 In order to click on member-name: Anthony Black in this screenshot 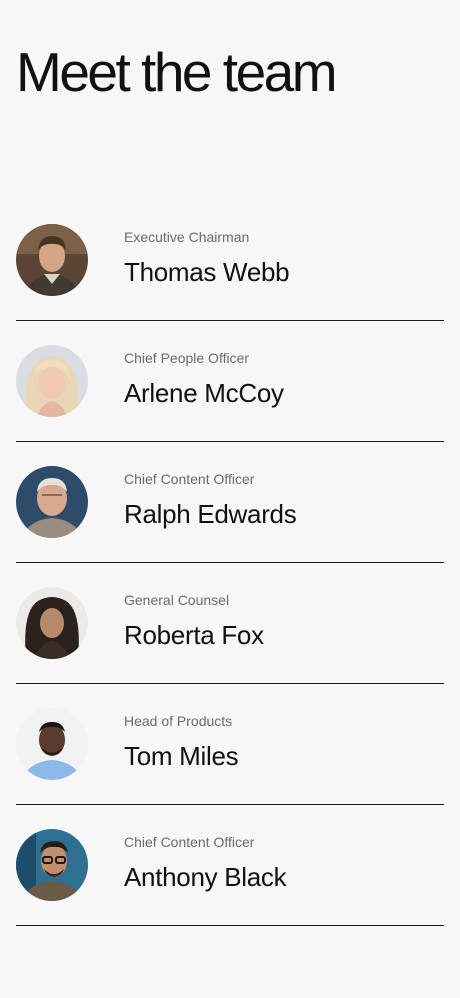, I will do `click(205, 877)`.